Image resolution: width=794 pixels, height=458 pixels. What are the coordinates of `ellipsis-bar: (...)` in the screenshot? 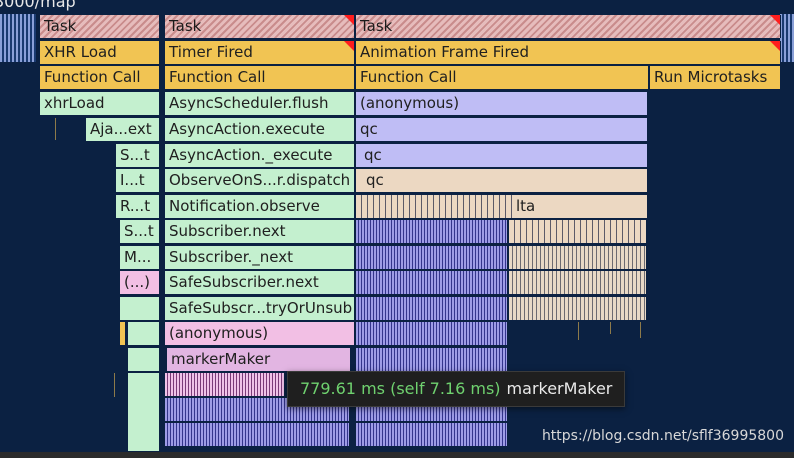 It's located at (140, 282).